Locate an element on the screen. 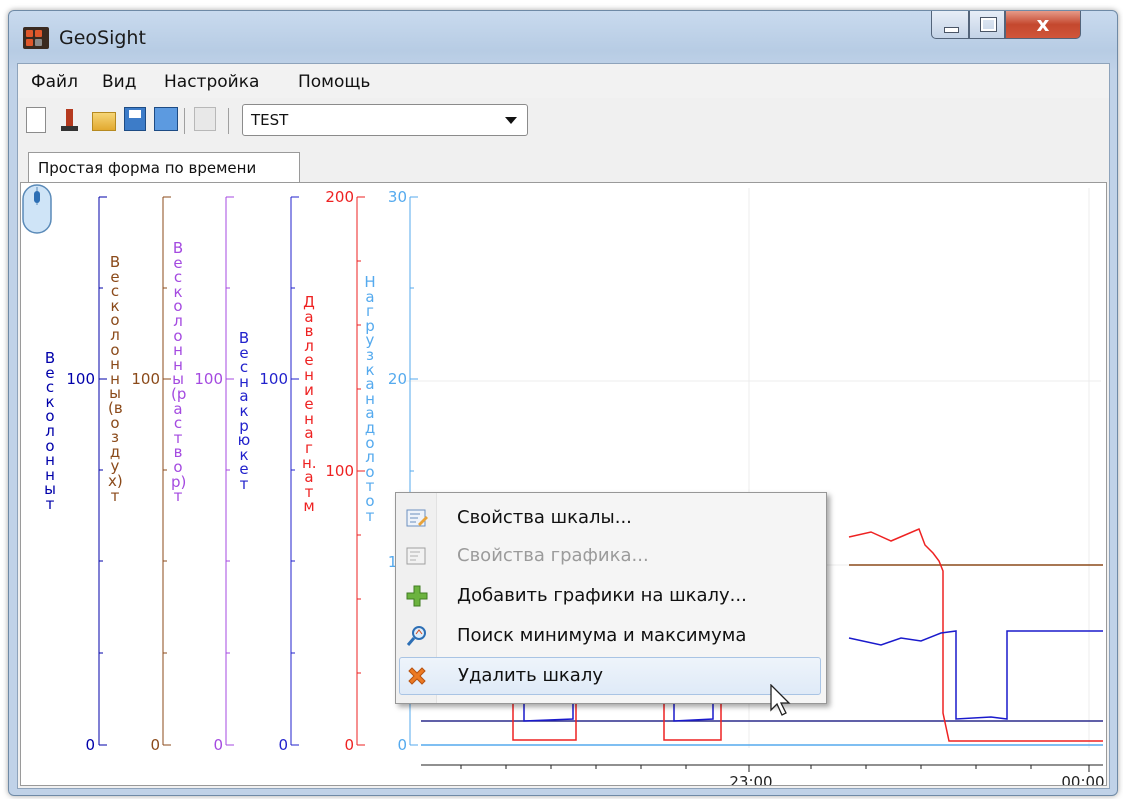  axis5-label: Давление нагн. атм is located at coordinates (309, 404).